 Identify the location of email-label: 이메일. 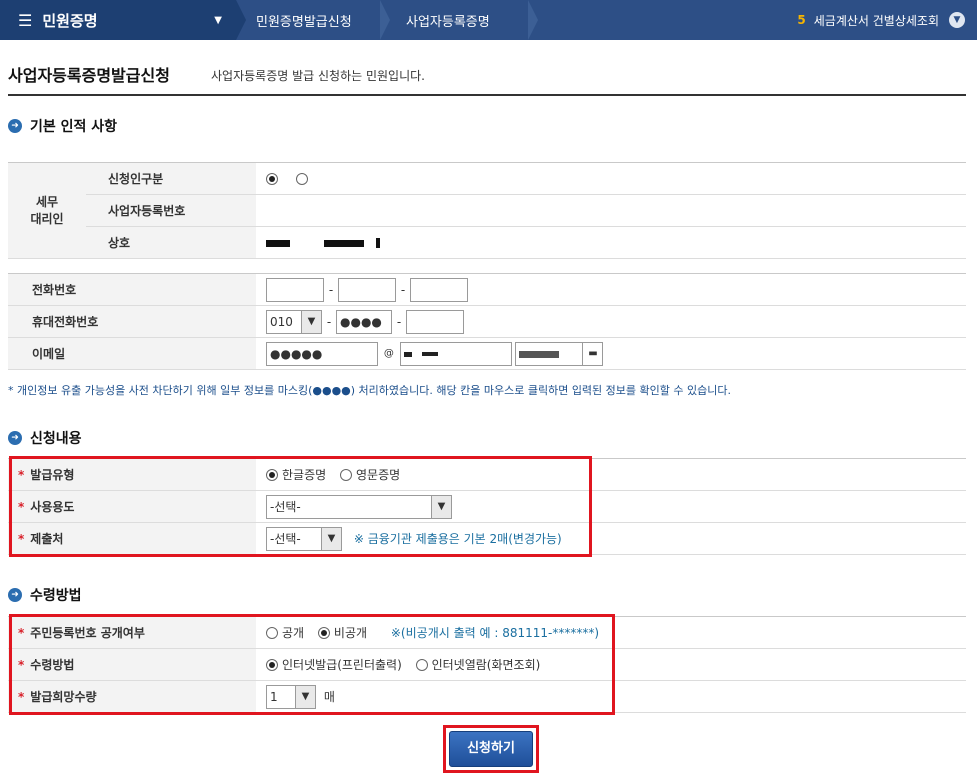
(132, 353).